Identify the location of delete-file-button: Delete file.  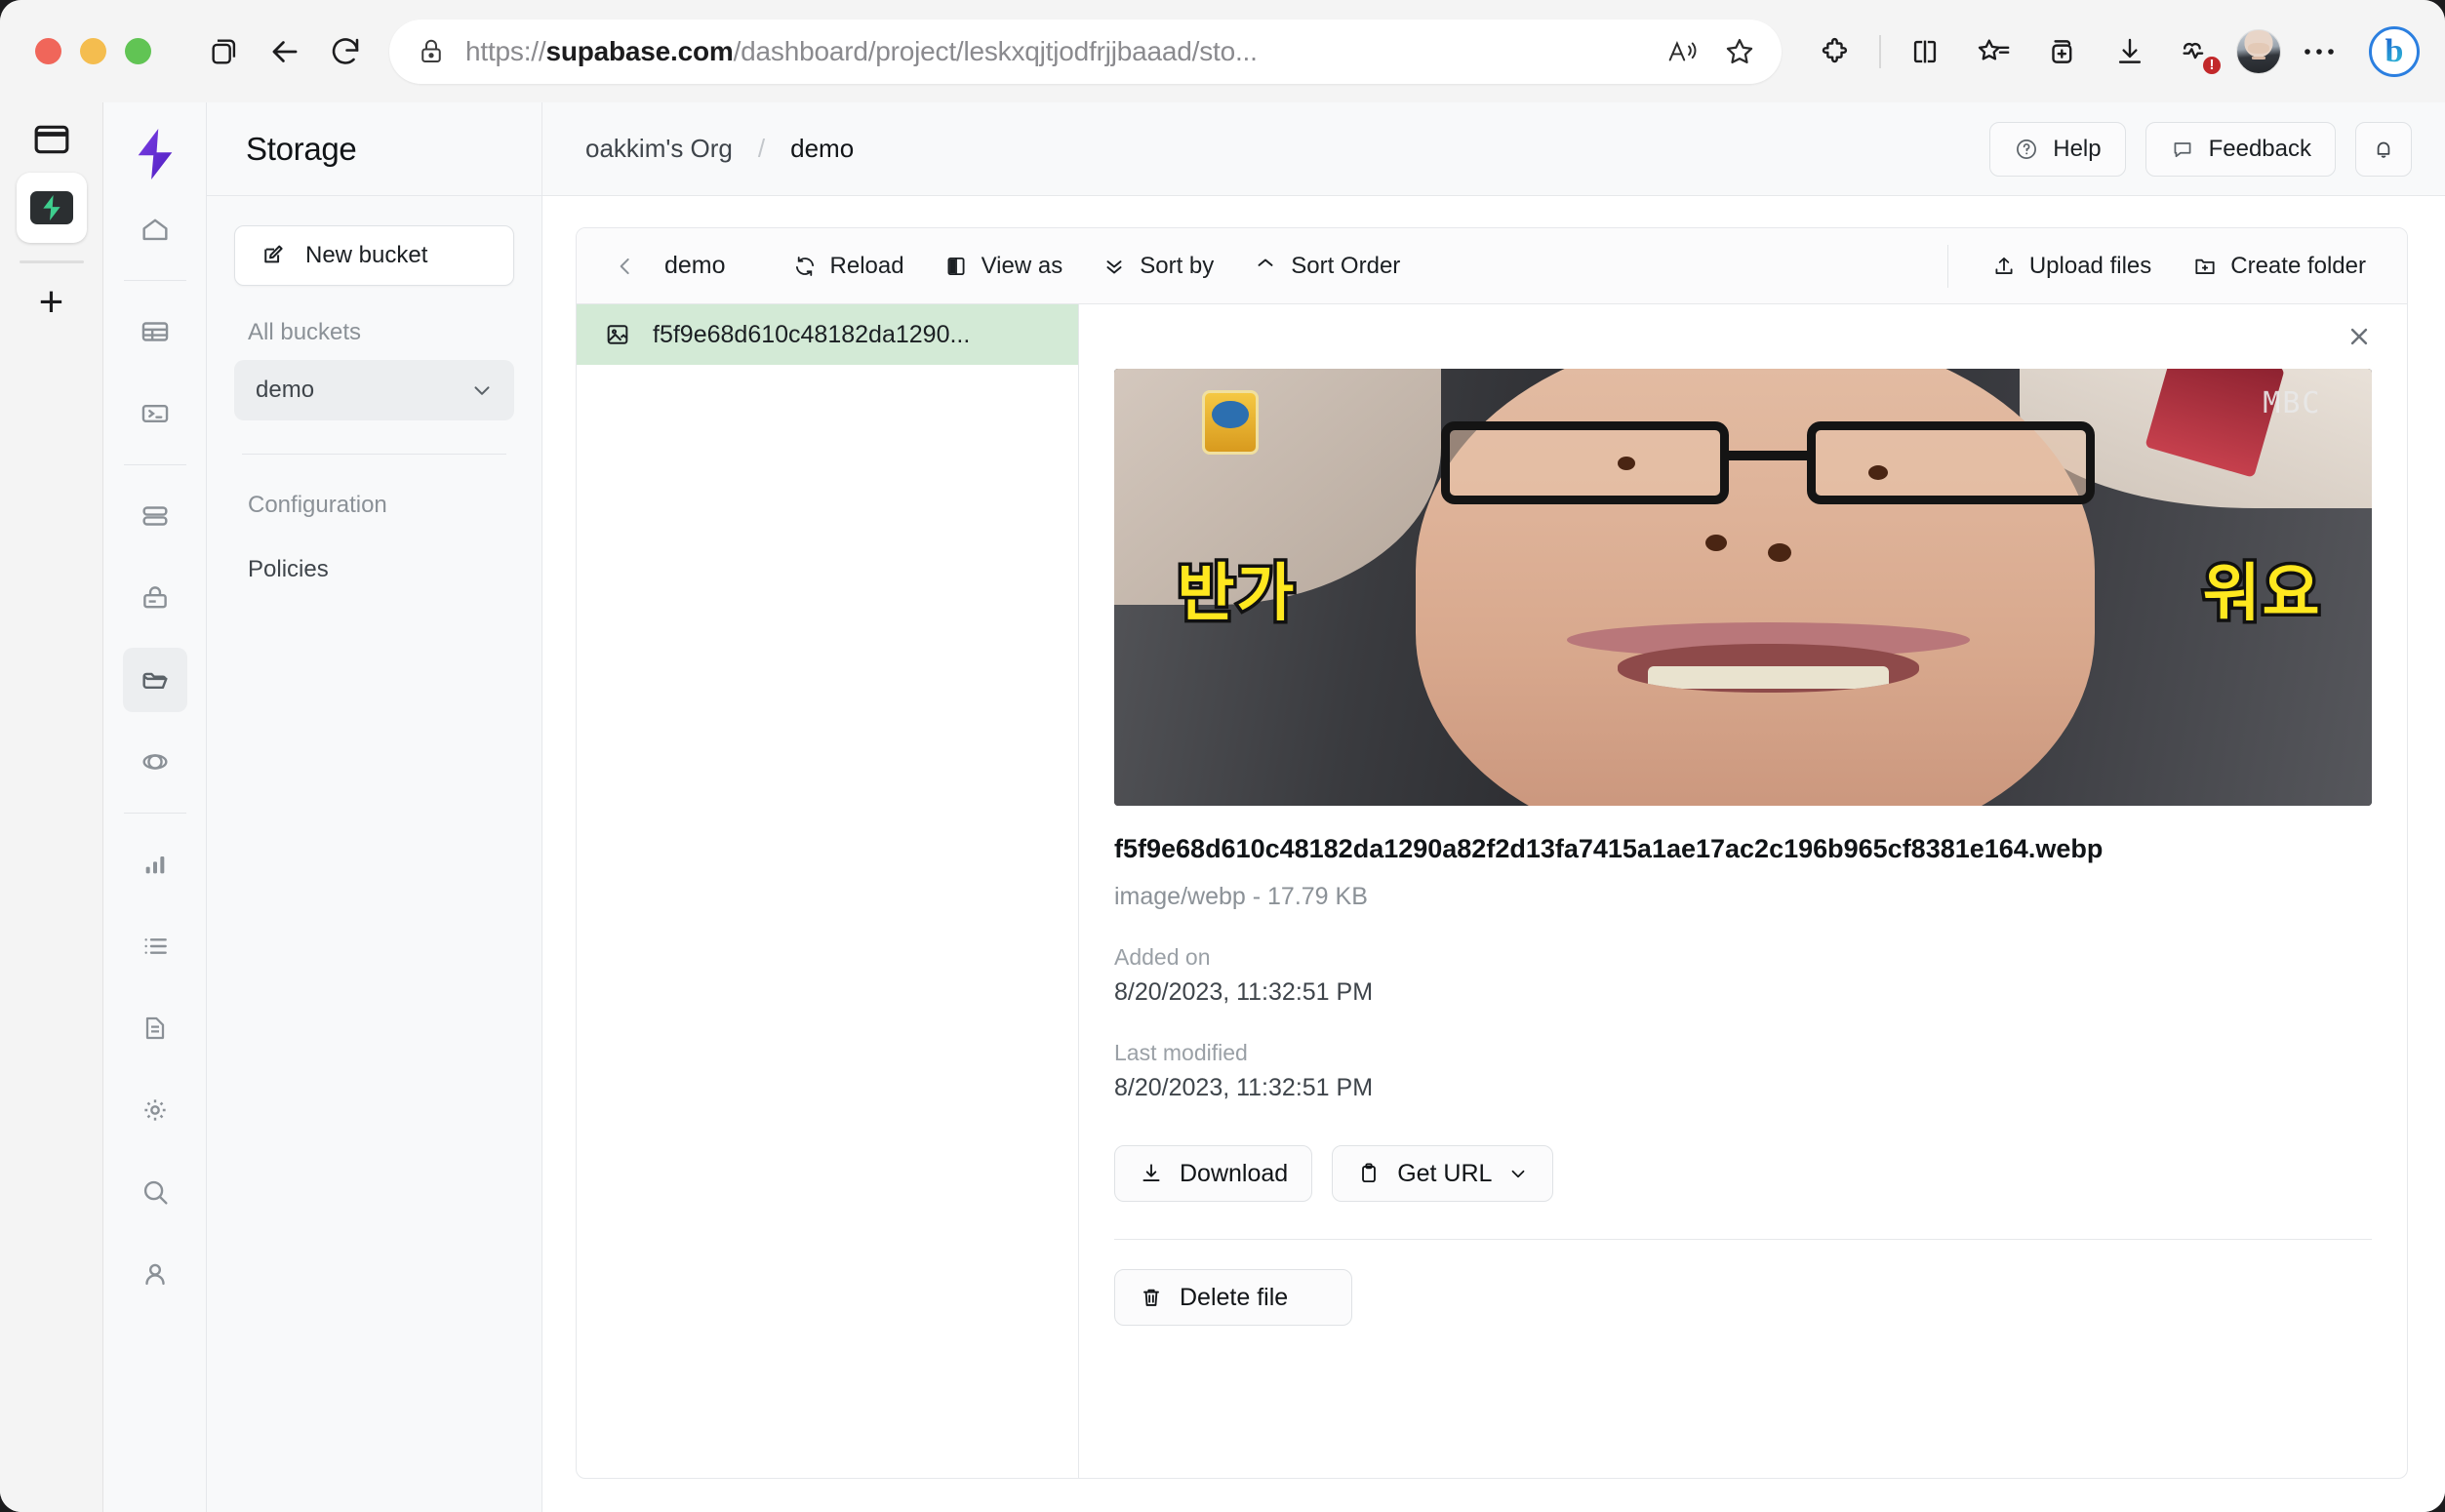
(1233, 1298).